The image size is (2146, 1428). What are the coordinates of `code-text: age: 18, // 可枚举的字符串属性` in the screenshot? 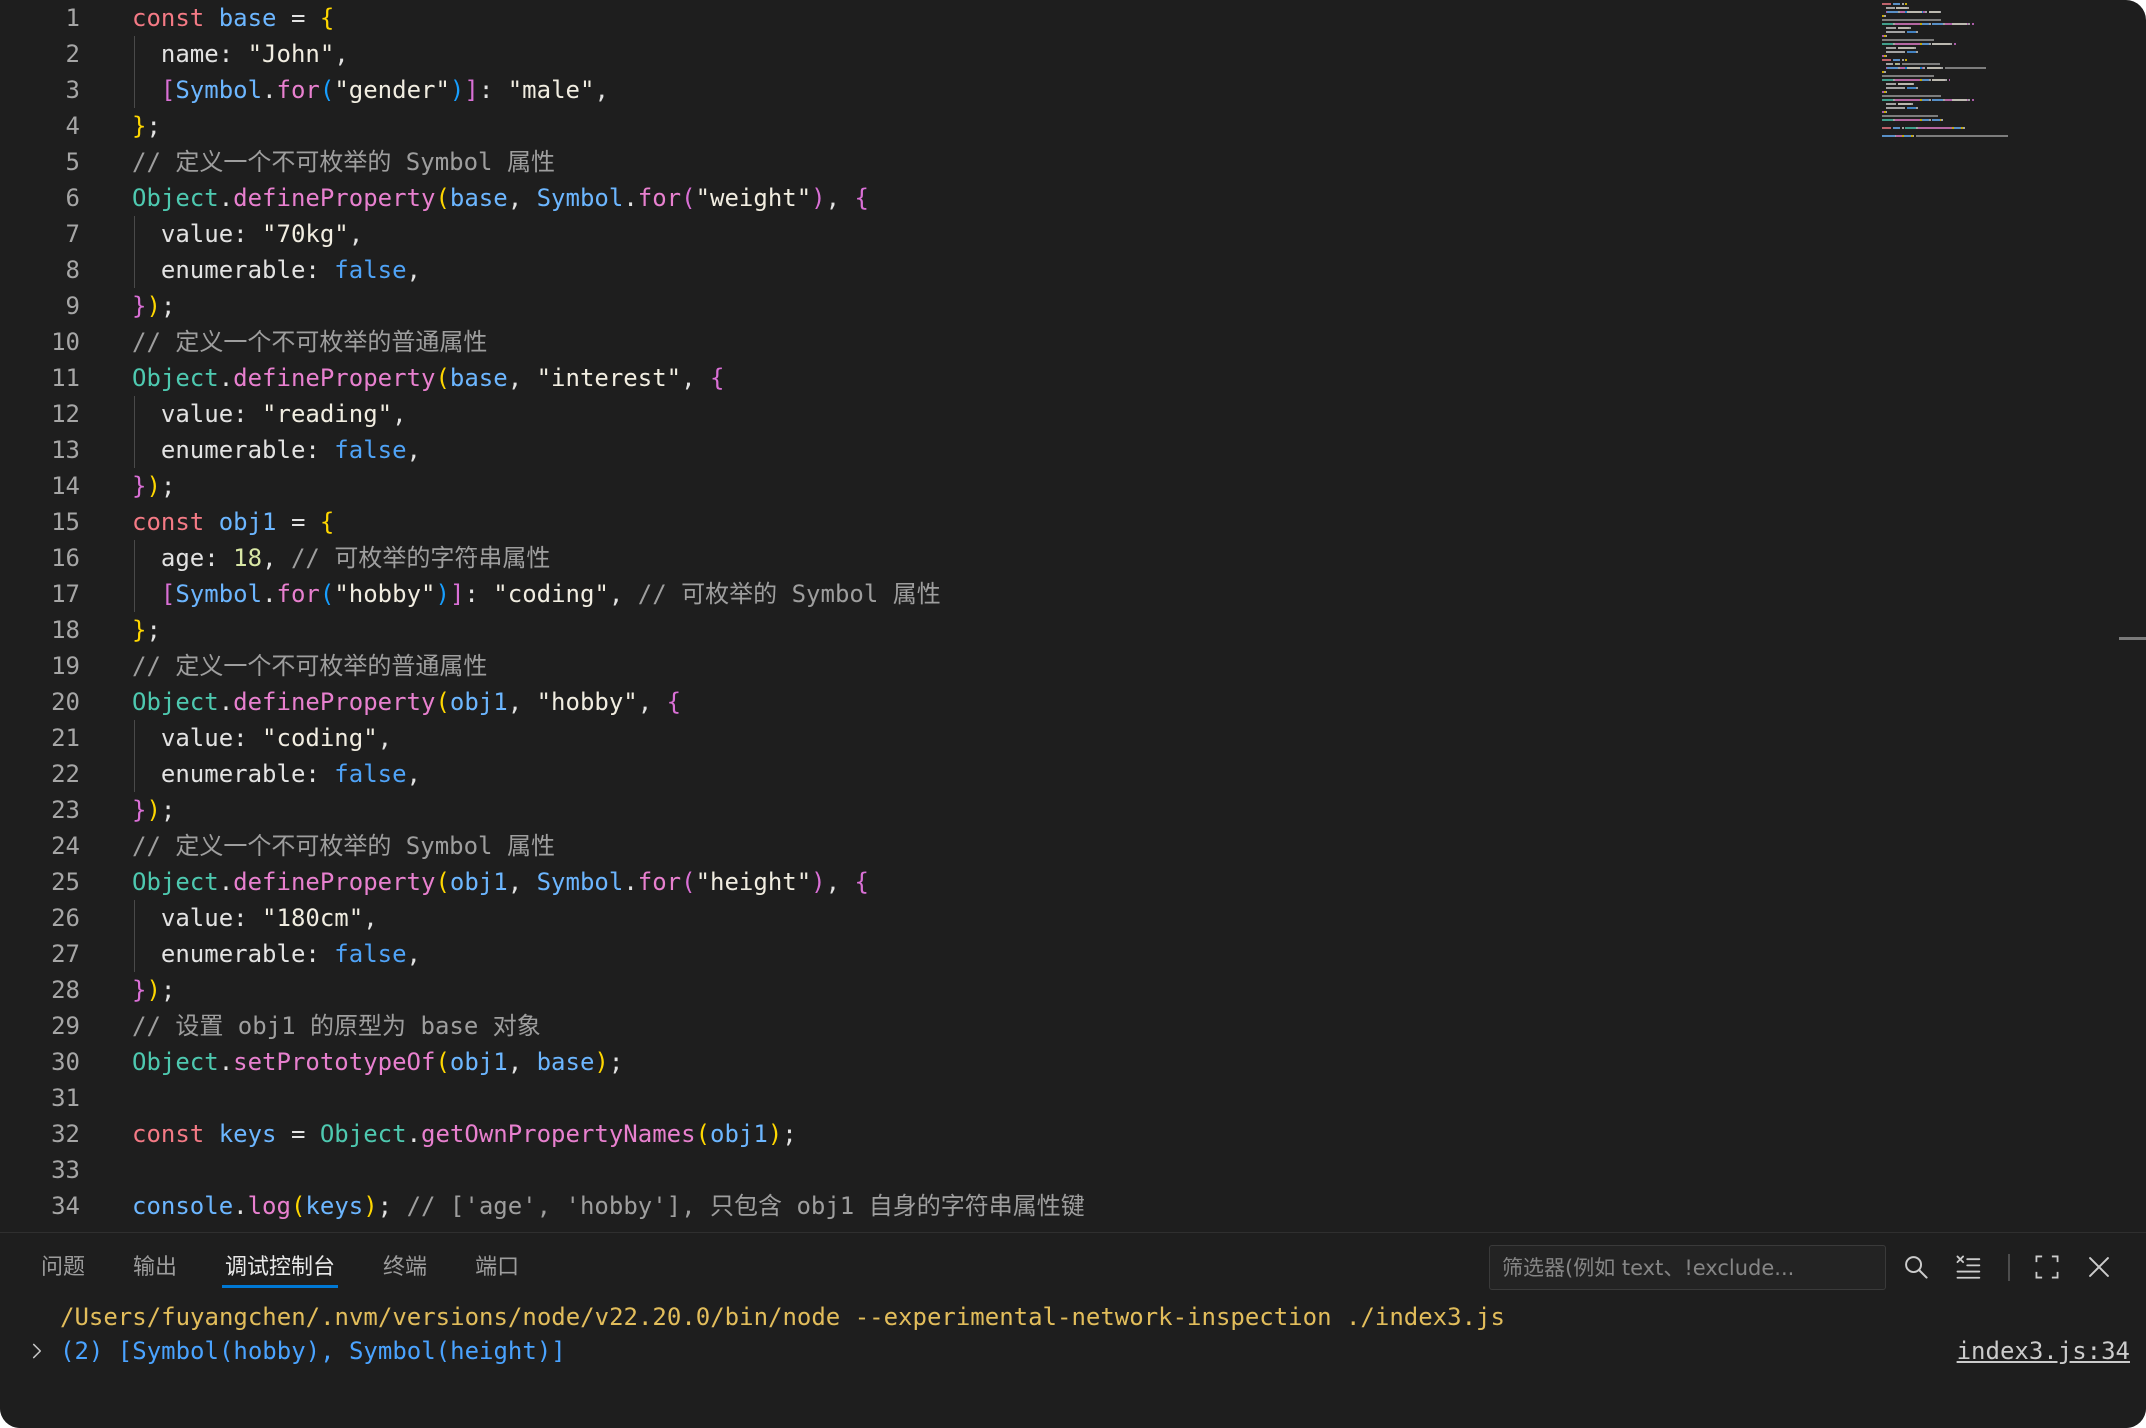 It's located at (341, 558).